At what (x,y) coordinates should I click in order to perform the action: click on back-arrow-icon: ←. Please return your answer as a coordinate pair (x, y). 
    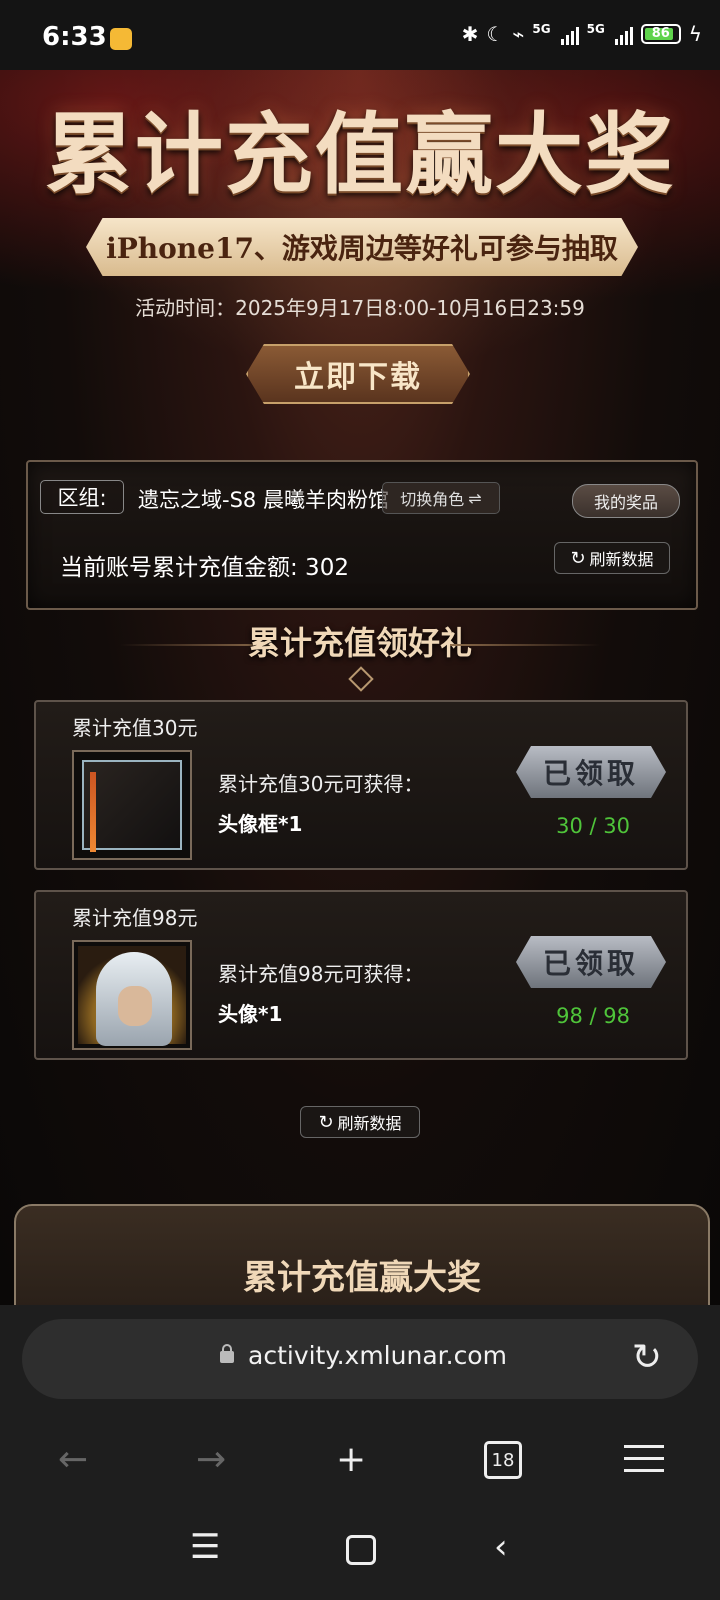
    Looking at the image, I should click on (73, 1459).